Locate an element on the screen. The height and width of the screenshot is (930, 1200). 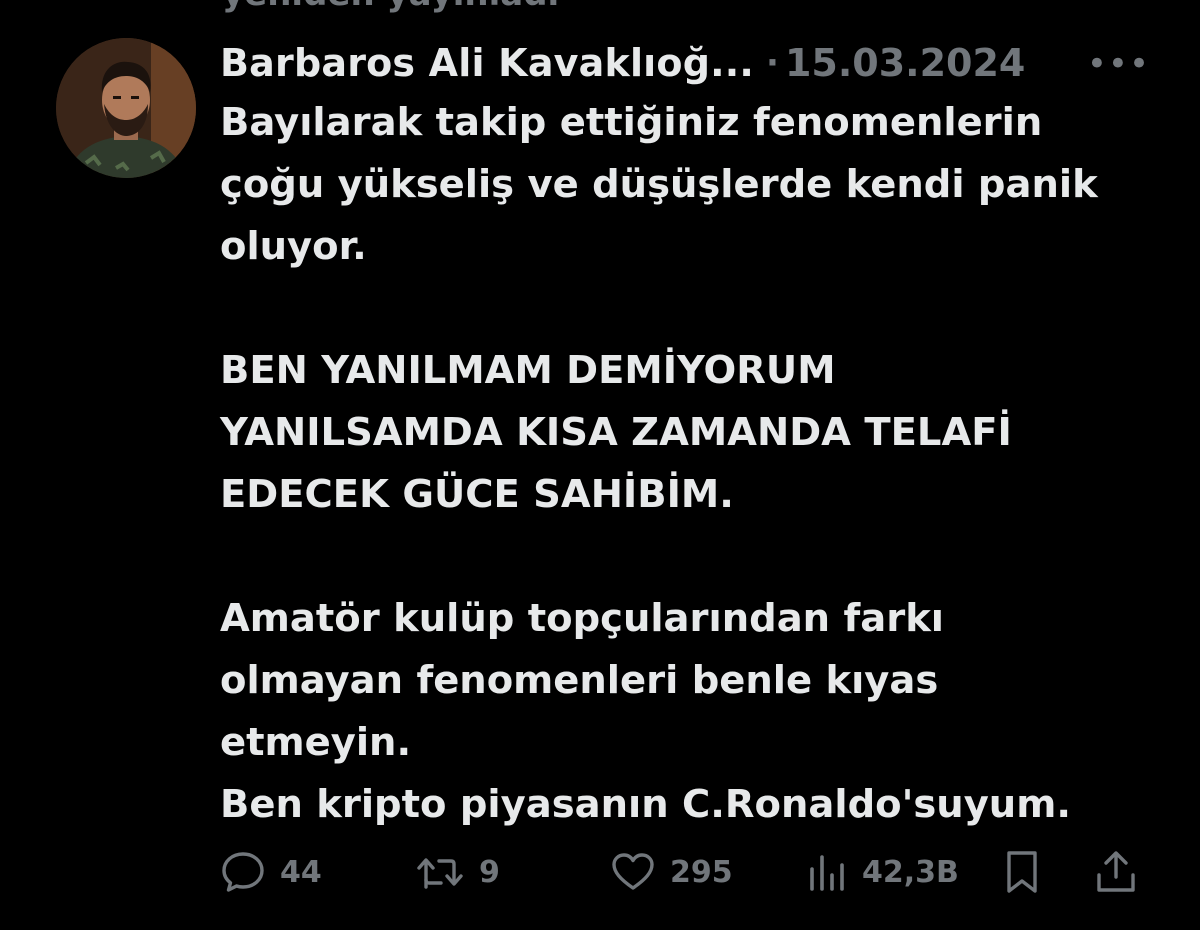
tweet-date: 15.03.2024 is located at coordinates (905, 63).